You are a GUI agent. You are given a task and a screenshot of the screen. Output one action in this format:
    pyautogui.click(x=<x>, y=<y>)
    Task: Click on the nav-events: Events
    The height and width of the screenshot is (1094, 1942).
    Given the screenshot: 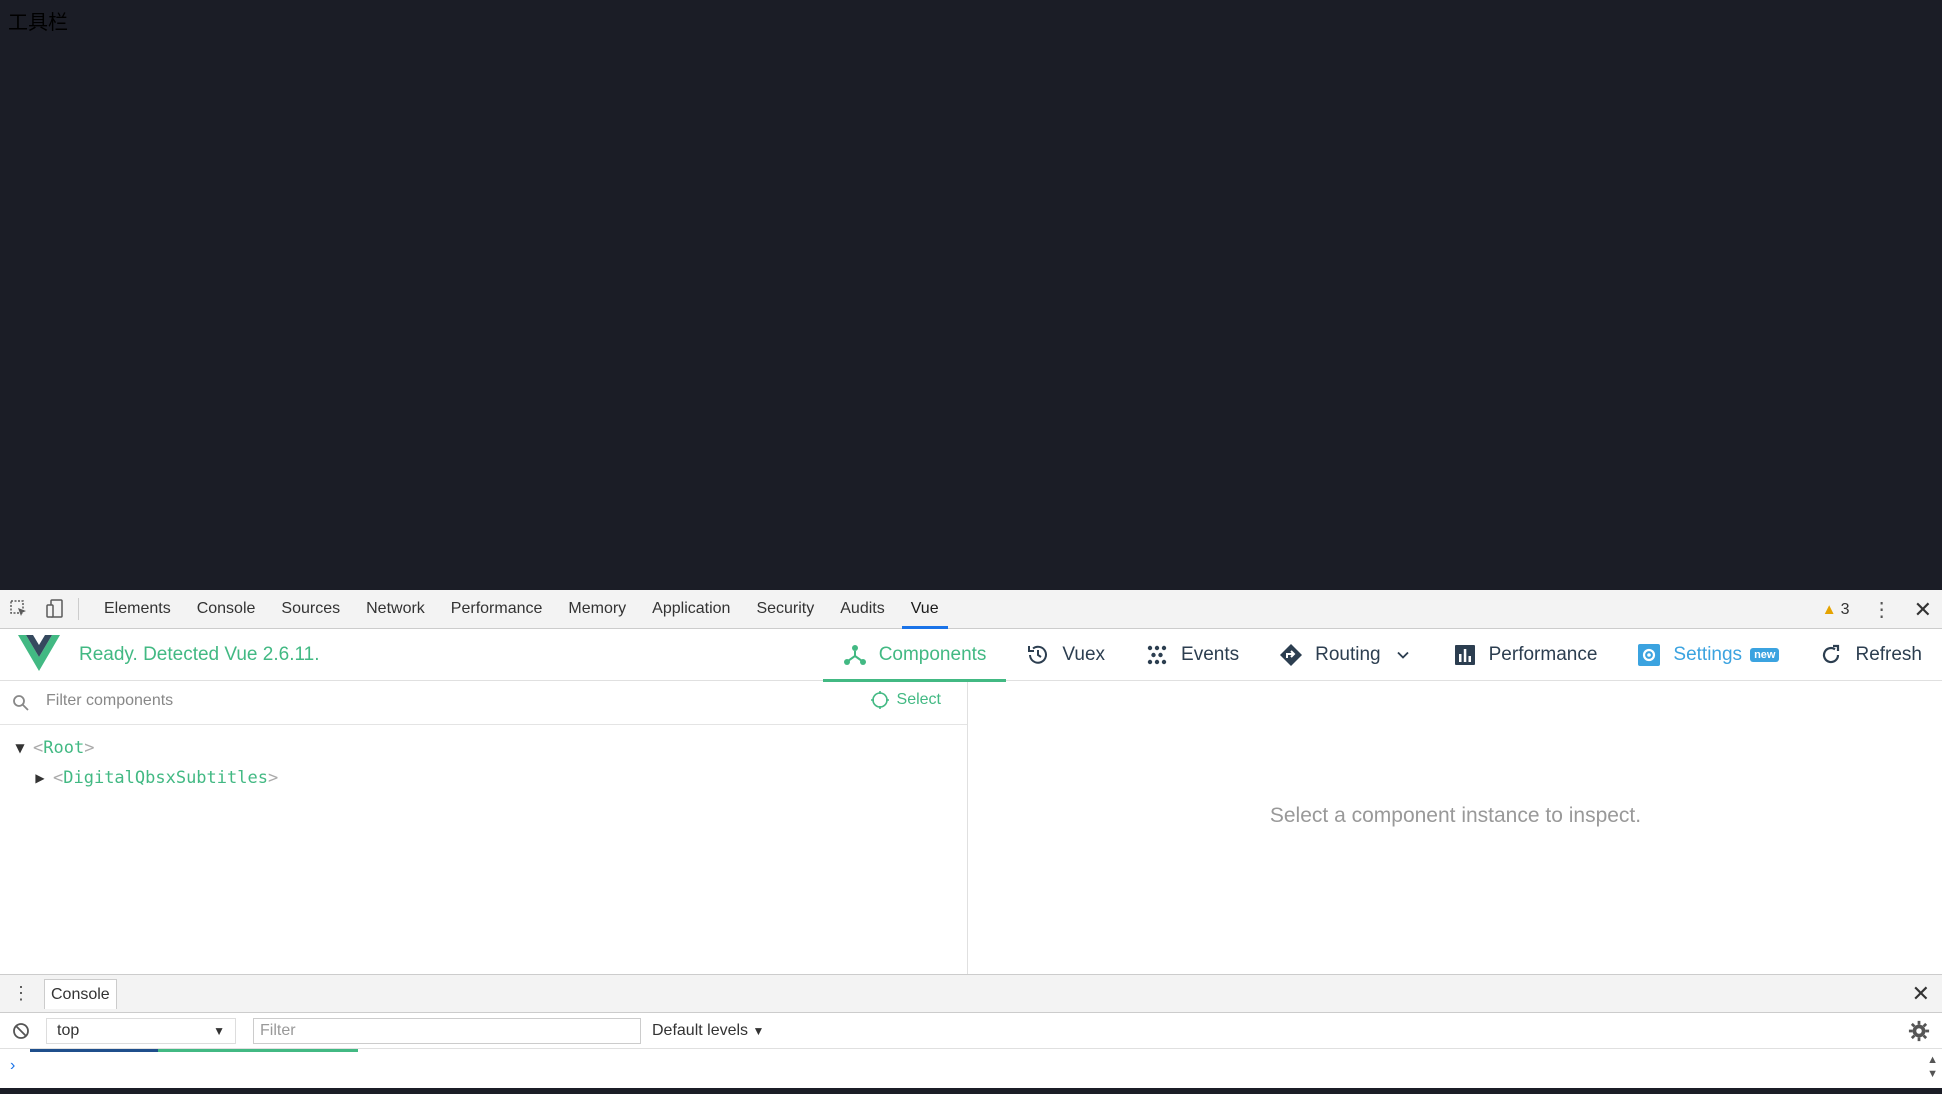 What is the action you would take?
    pyautogui.click(x=1192, y=655)
    